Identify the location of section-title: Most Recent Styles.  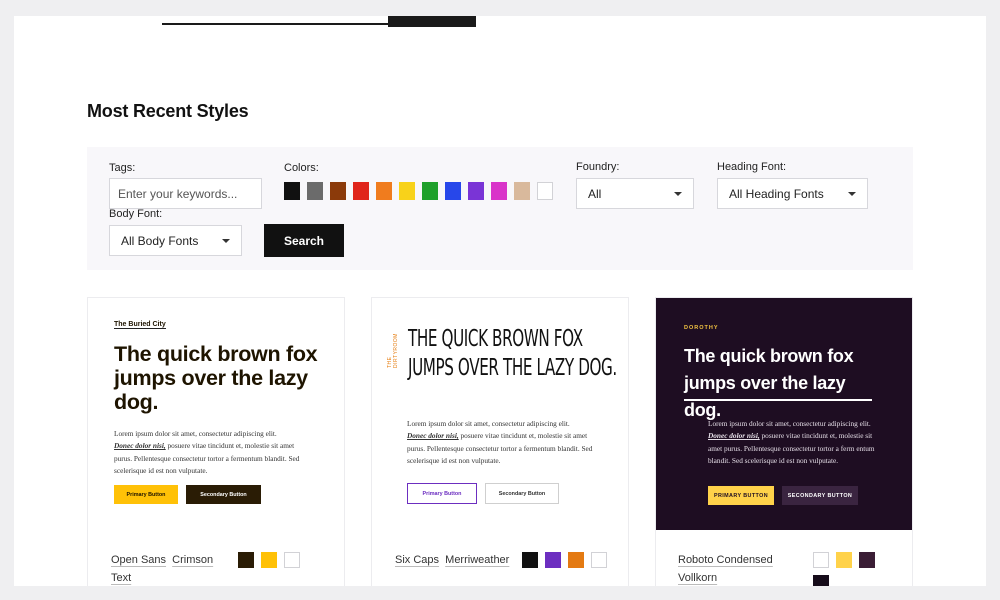
(168, 111).